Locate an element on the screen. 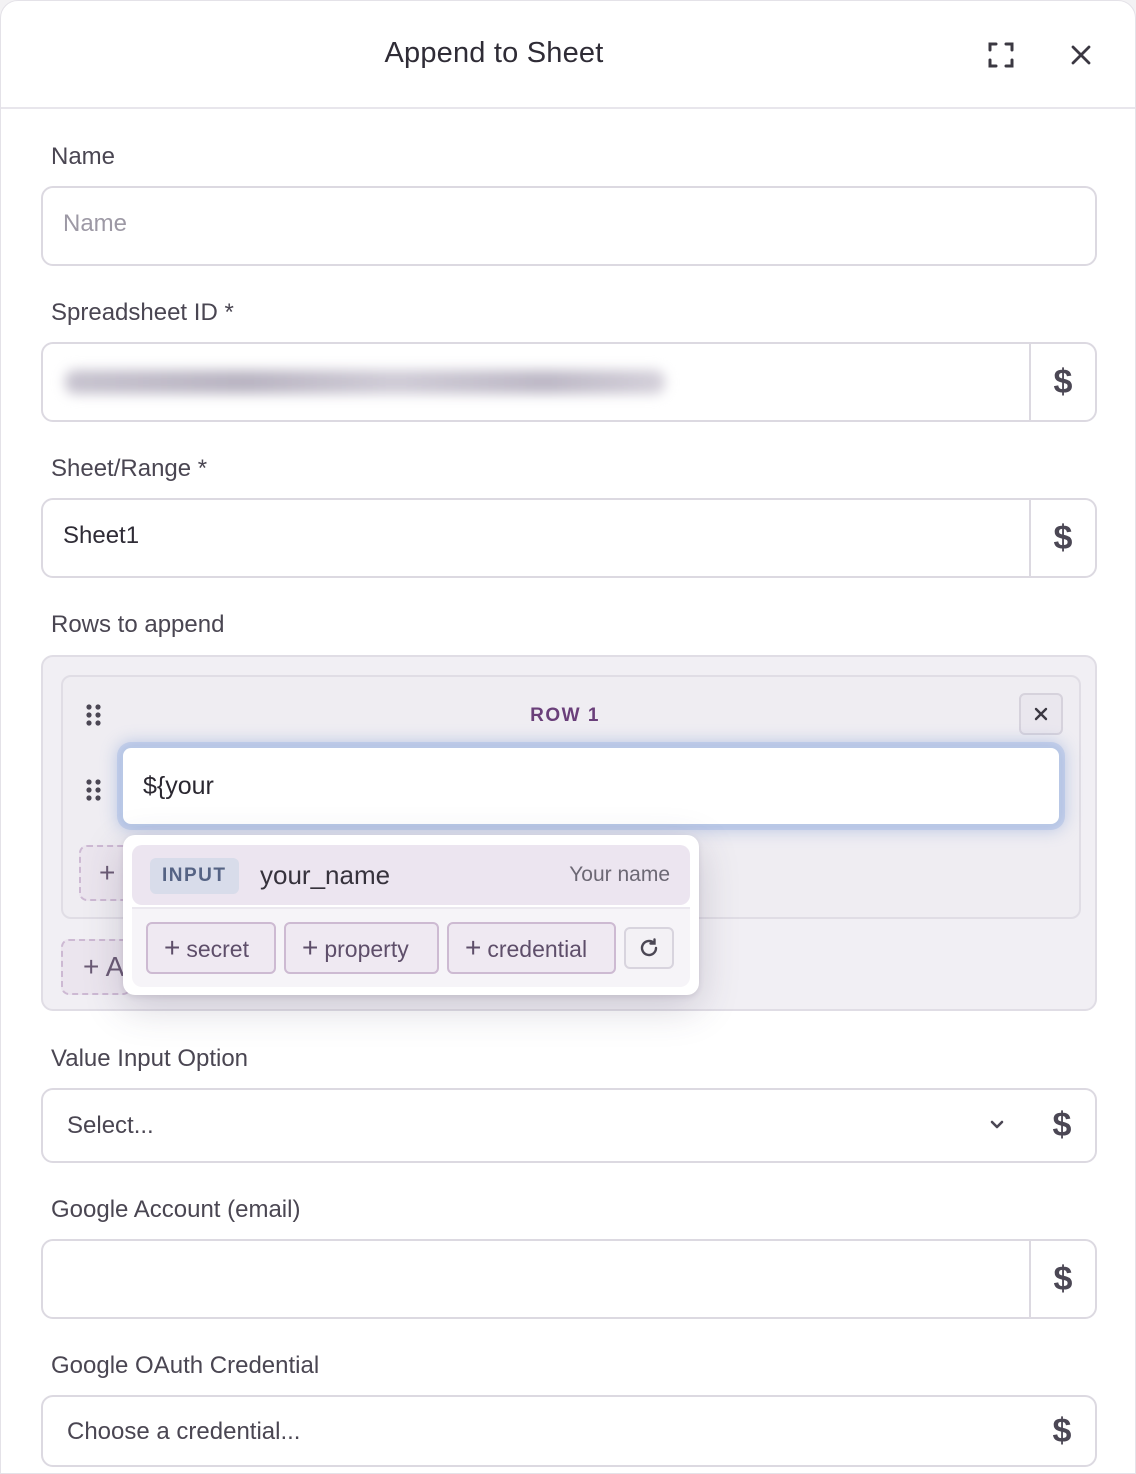 The height and width of the screenshot is (1474, 1136). expand-icon is located at coordinates (1001, 55).